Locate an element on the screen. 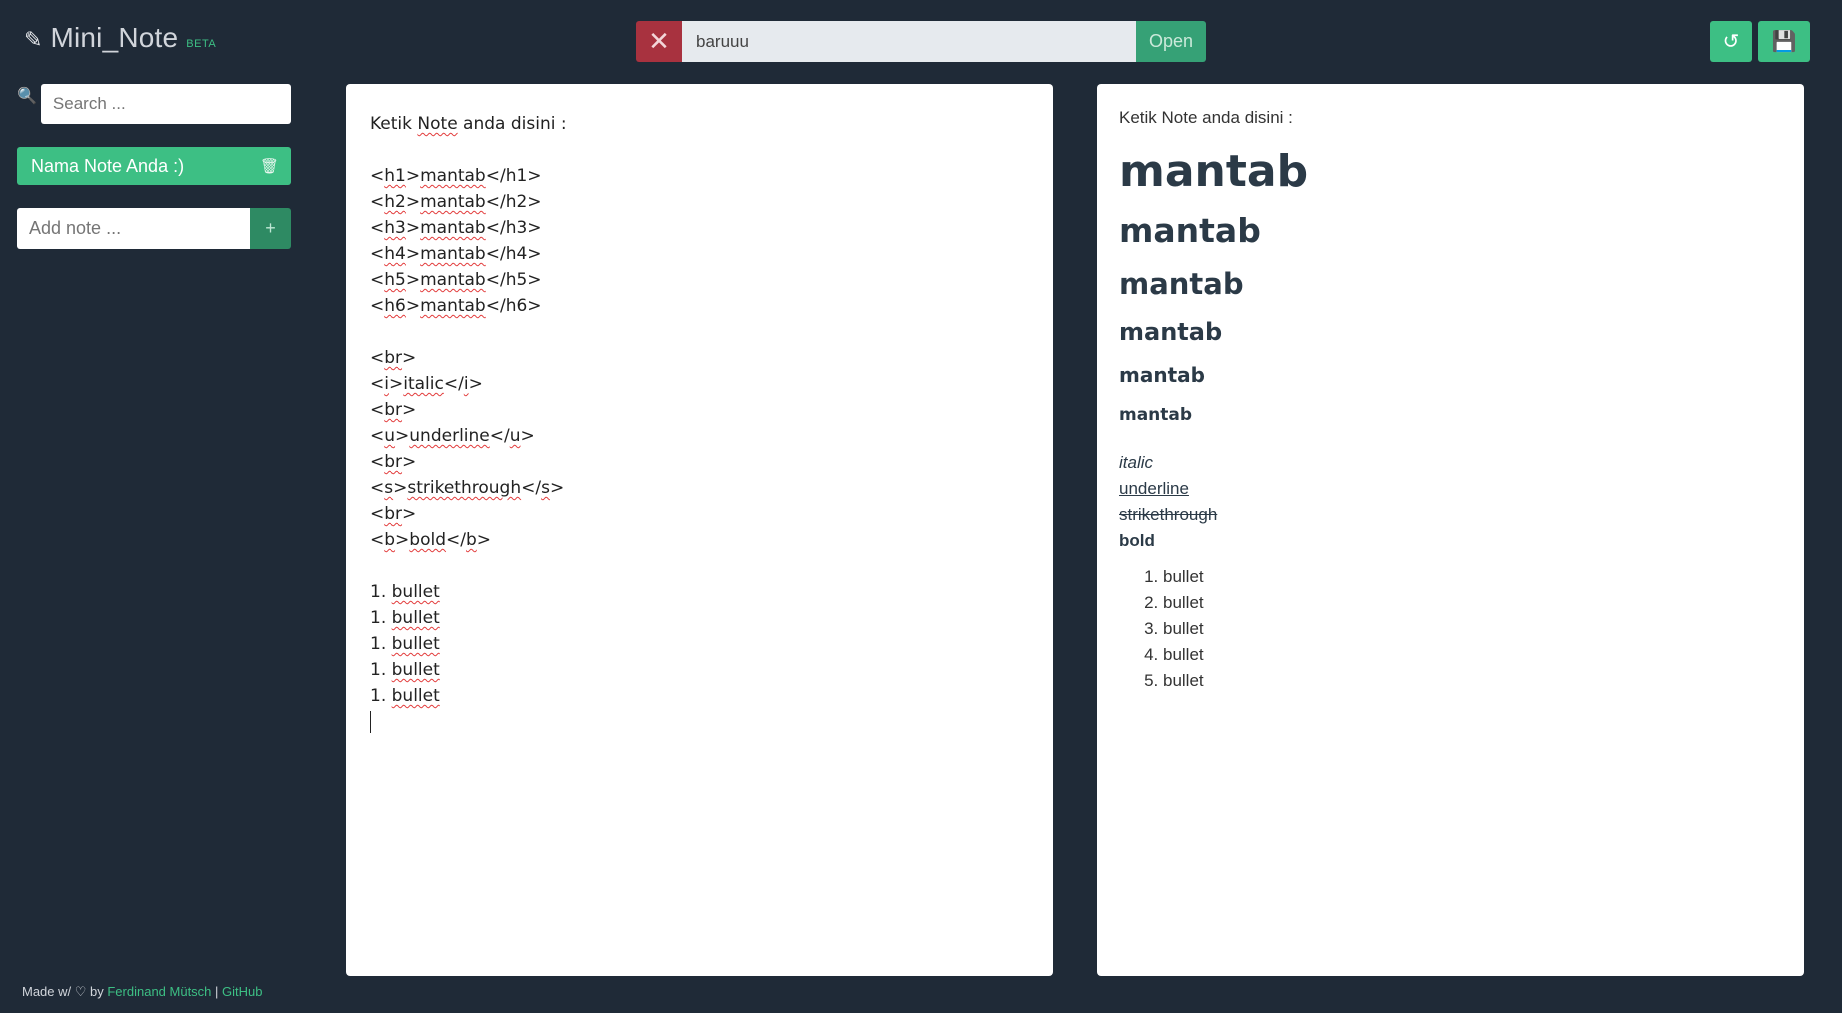 The width and height of the screenshot is (1842, 1013). search-icon: 🔍 is located at coordinates (27, 96).